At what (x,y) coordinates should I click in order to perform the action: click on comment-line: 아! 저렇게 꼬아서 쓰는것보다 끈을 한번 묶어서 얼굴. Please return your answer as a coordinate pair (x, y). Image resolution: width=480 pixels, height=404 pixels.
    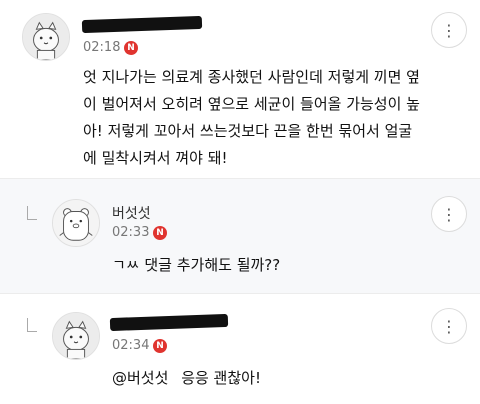
    Looking at the image, I should click on (248, 131).